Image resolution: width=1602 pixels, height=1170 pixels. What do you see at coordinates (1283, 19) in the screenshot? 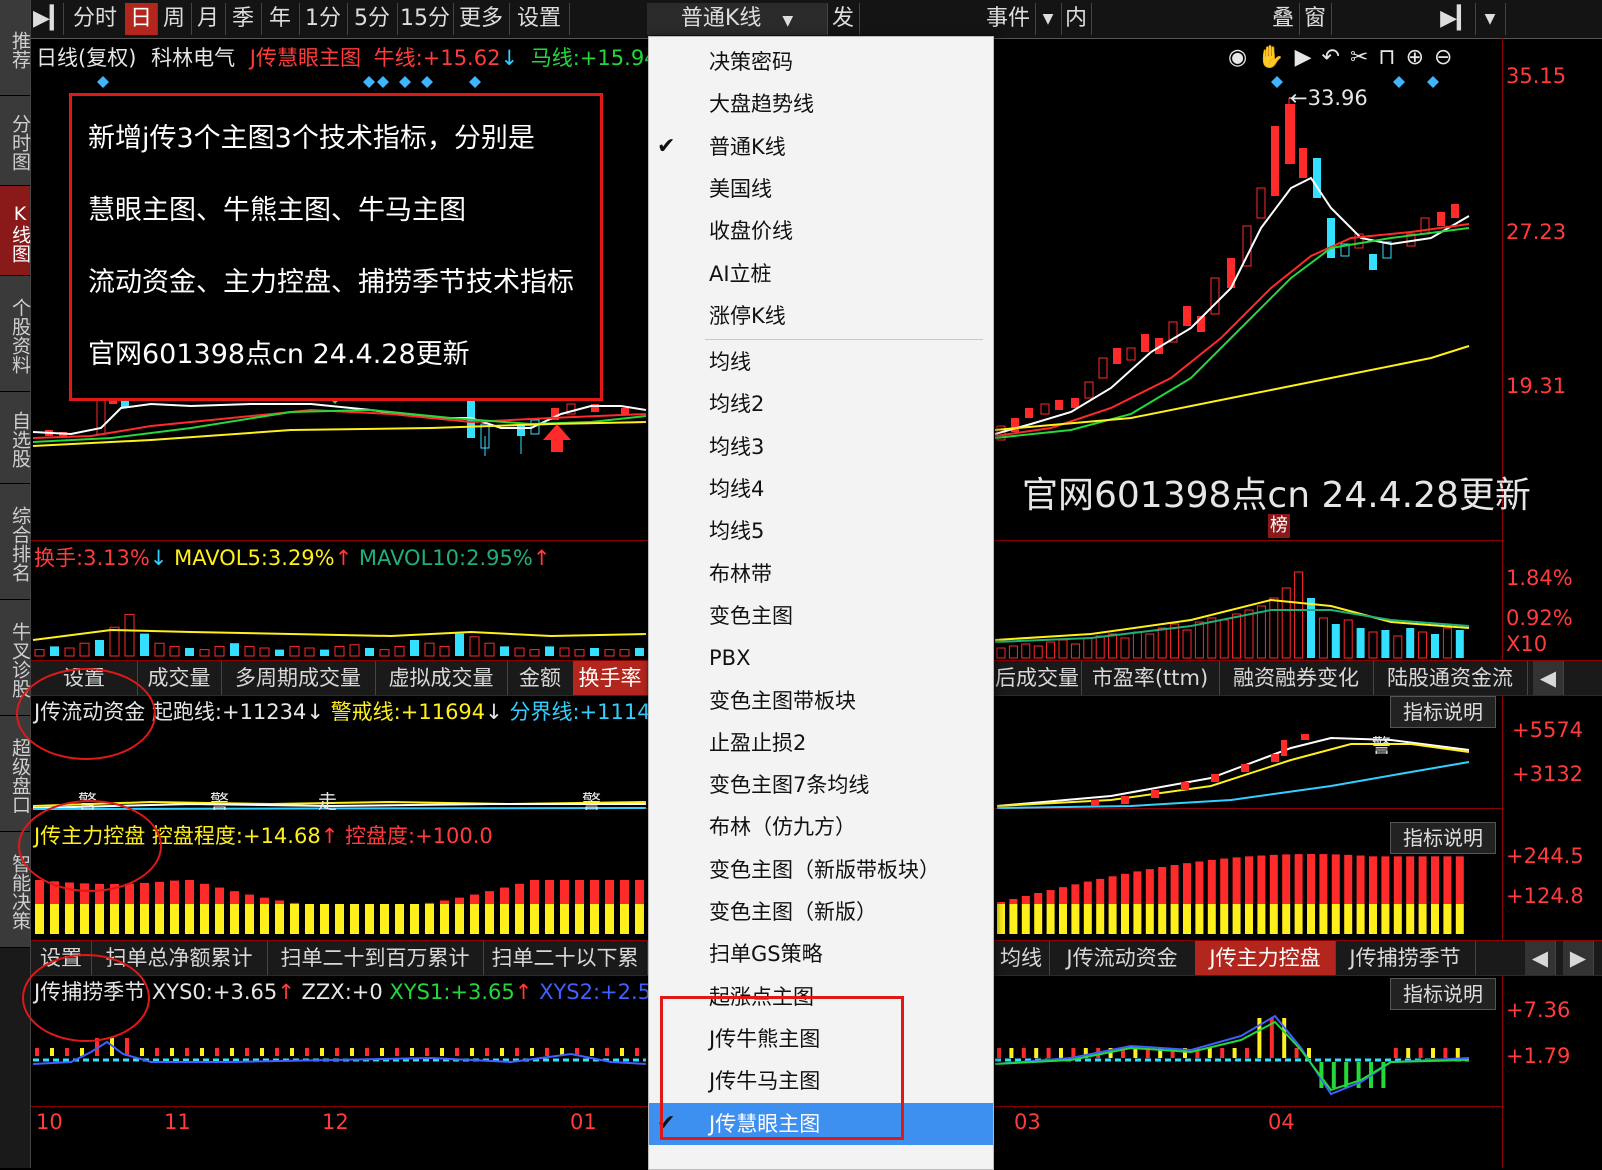
I see `overlay-button: 叠` at bounding box center [1283, 19].